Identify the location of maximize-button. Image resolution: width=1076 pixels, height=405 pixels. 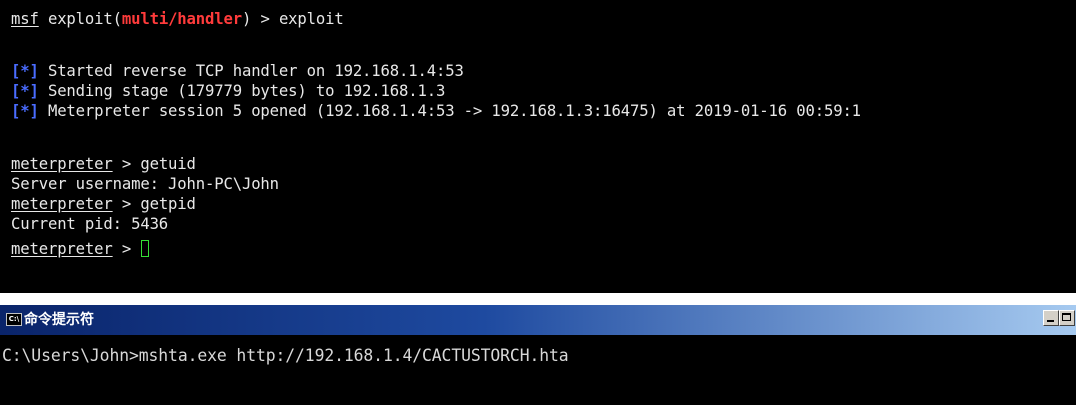
(1067, 318).